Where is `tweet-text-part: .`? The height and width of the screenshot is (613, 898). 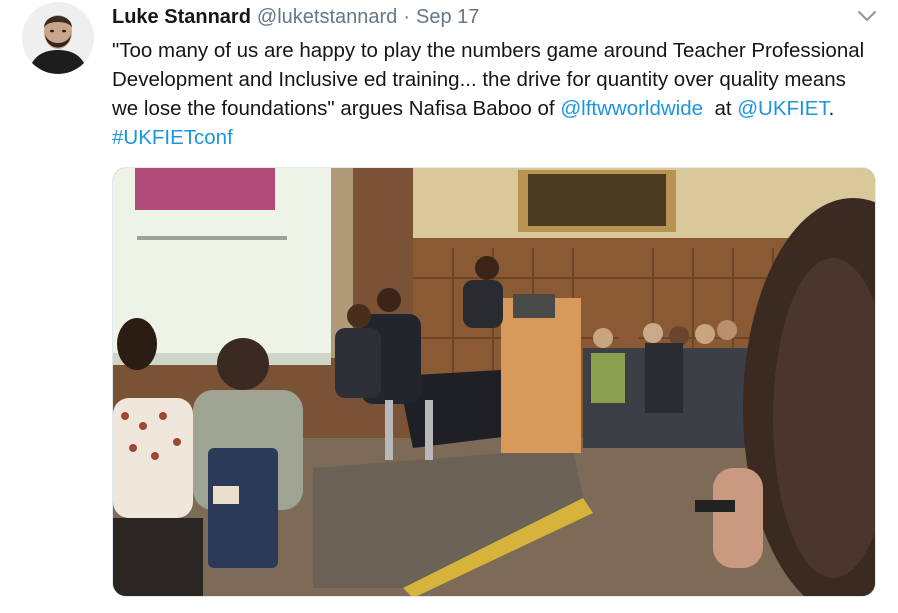 tweet-text-part: . is located at coordinates (831, 108).